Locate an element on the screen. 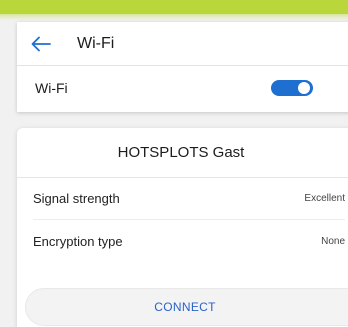  signal-strength-label: Signal strength is located at coordinates (76, 198).